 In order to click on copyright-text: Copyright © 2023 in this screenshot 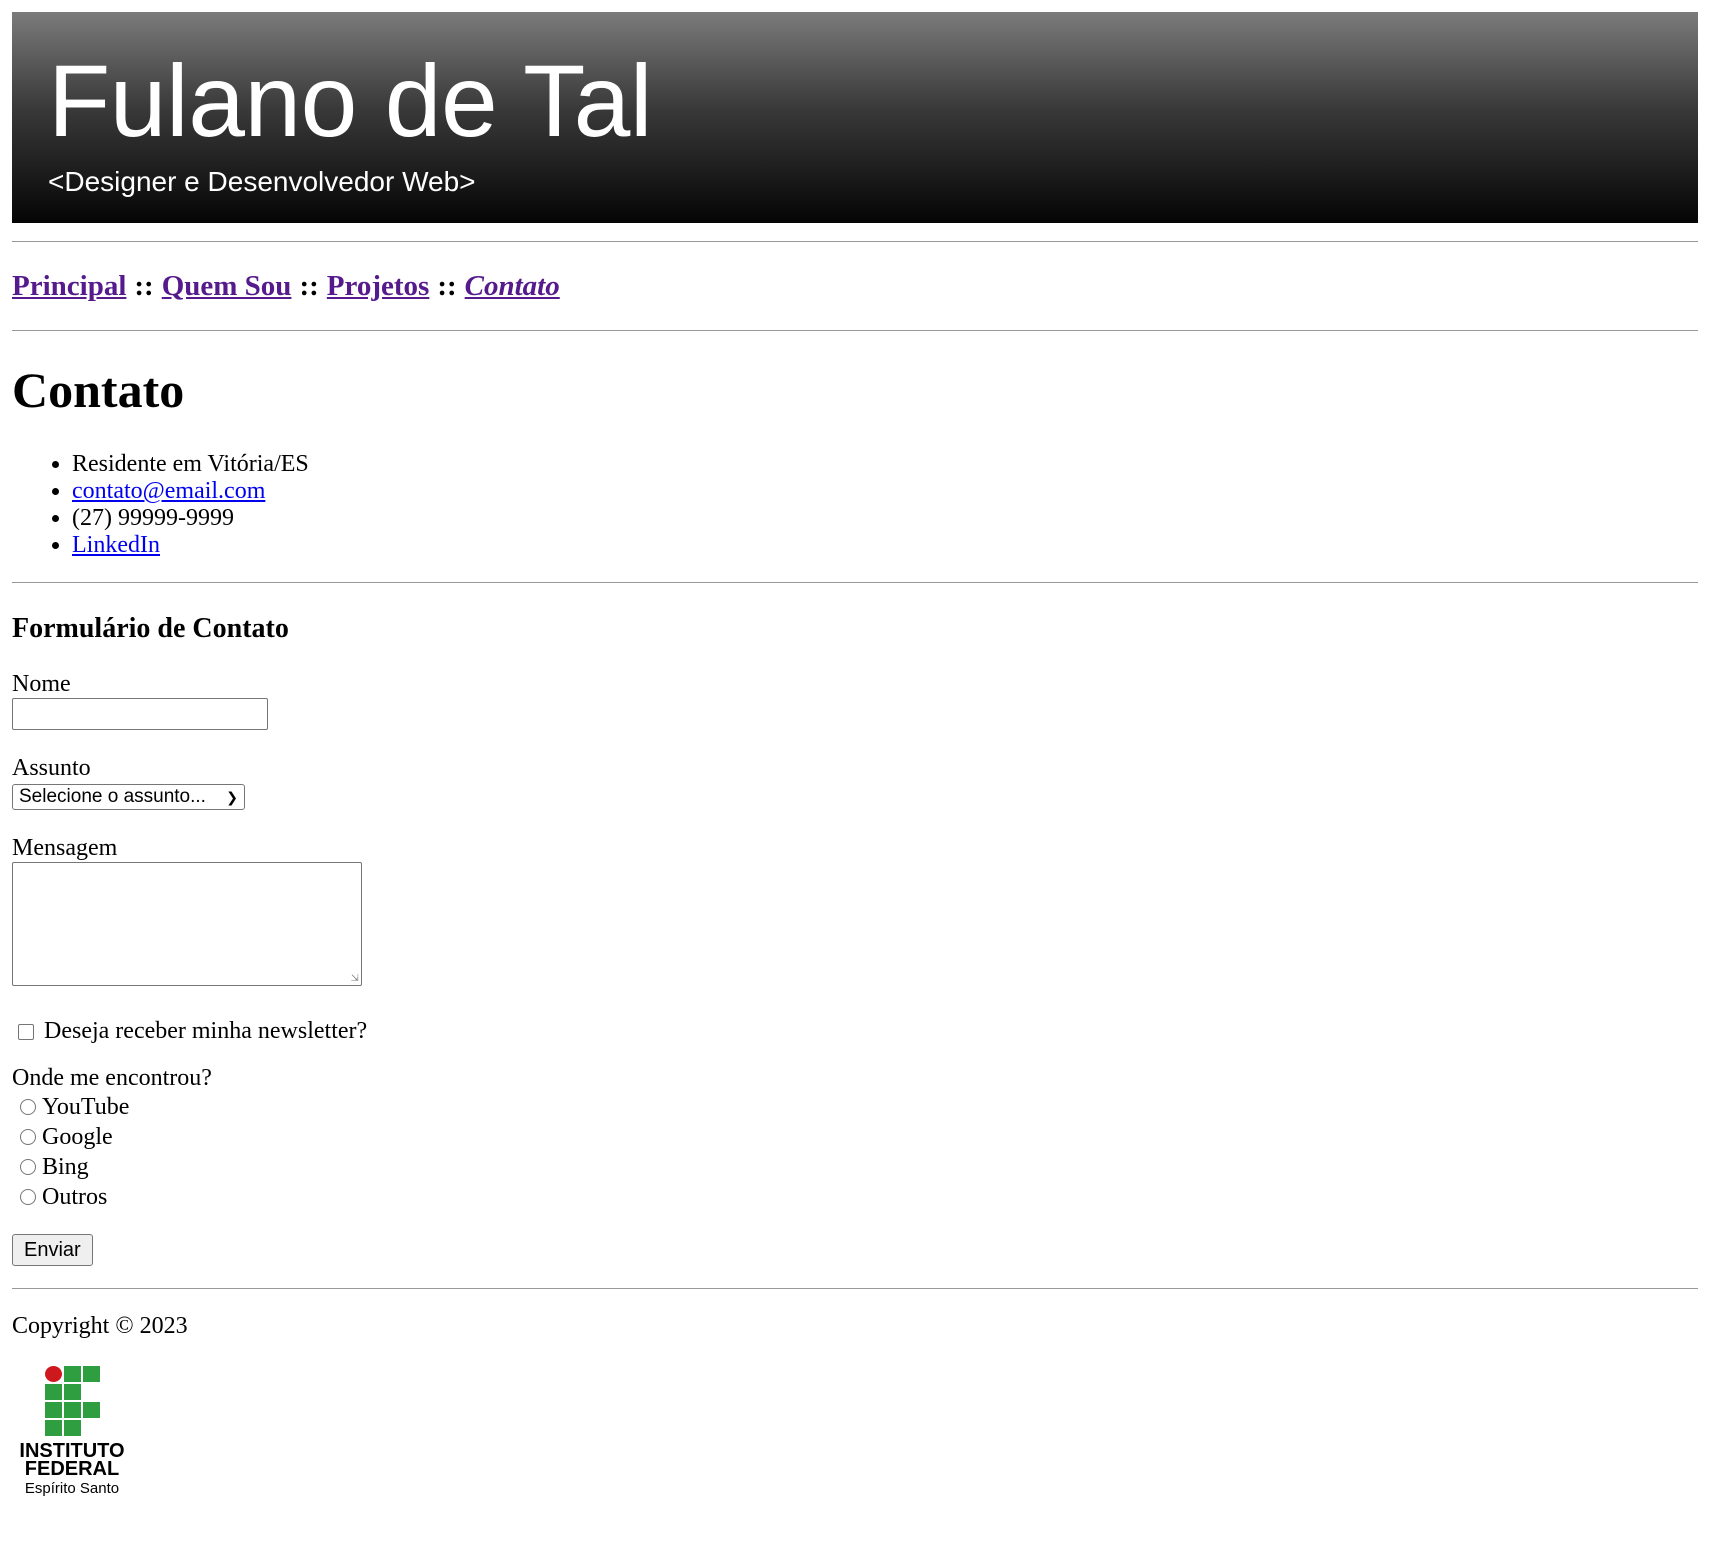, I will do `click(100, 1326)`.